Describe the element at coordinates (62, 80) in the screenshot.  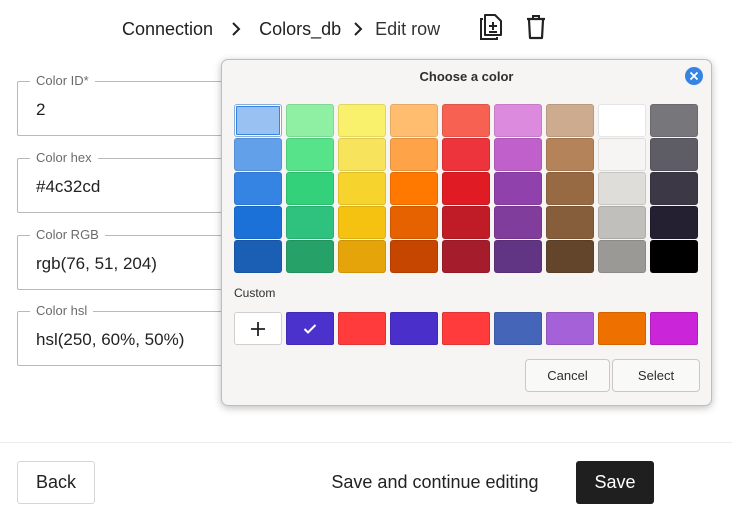
I see `color-id-label: Color ID*` at that location.